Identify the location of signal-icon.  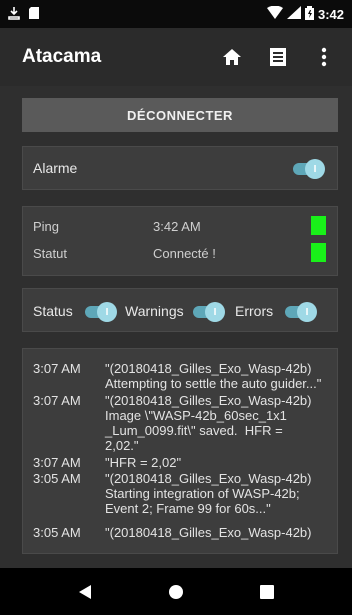
(293, 14).